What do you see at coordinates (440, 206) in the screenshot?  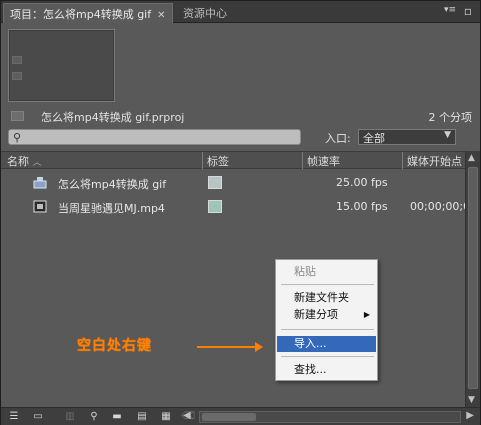 I see `item-media-start: 00;00;00;0` at bounding box center [440, 206].